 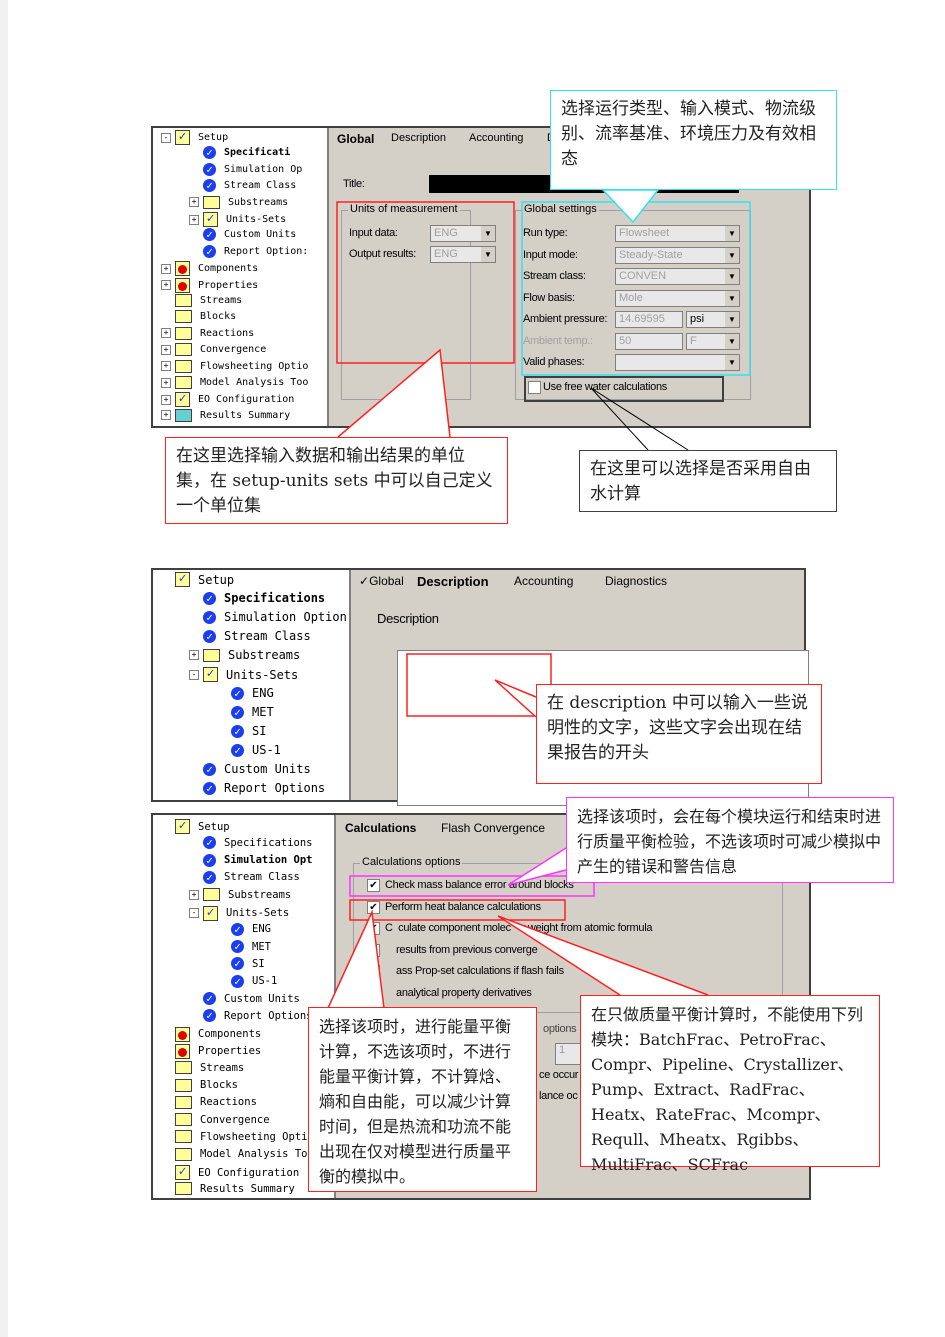 What do you see at coordinates (237, 219) in the screenshot?
I see `tree-item: + ✓ Units-Sets` at bounding box center [237, 219].